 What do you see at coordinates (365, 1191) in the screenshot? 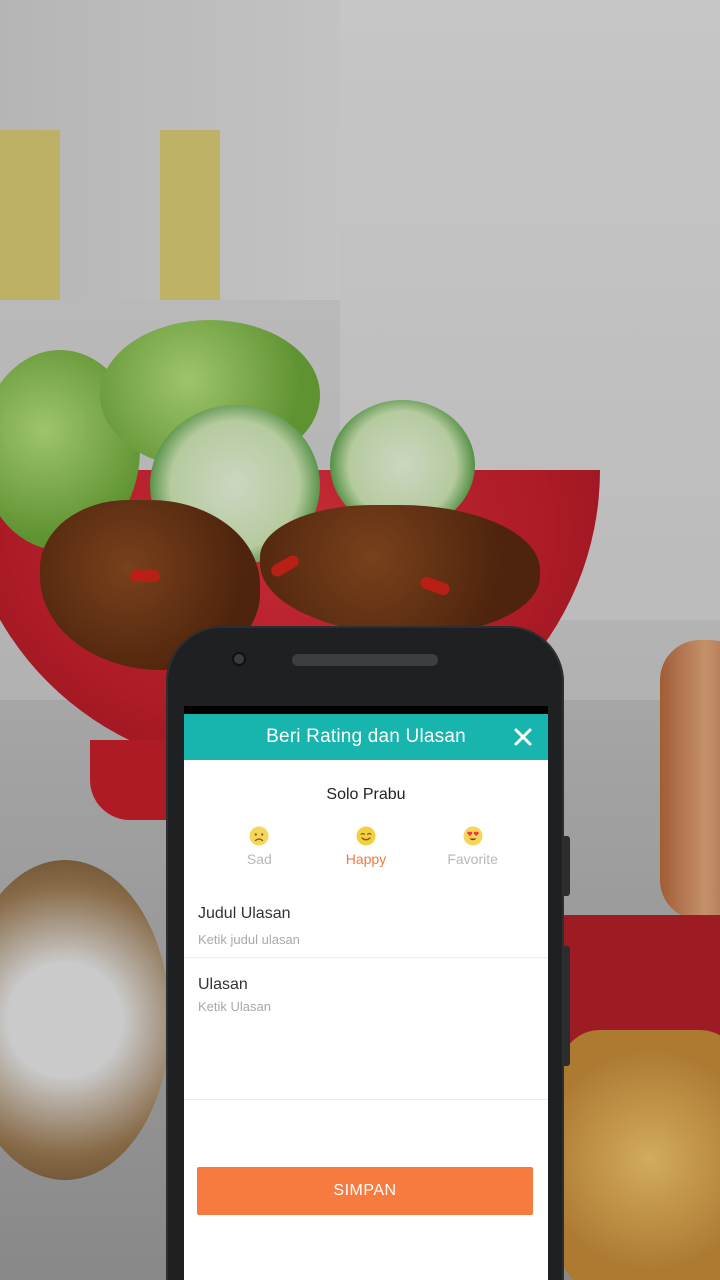
I see `save-button: SIMPAN` at bounding box center [365, 1191].